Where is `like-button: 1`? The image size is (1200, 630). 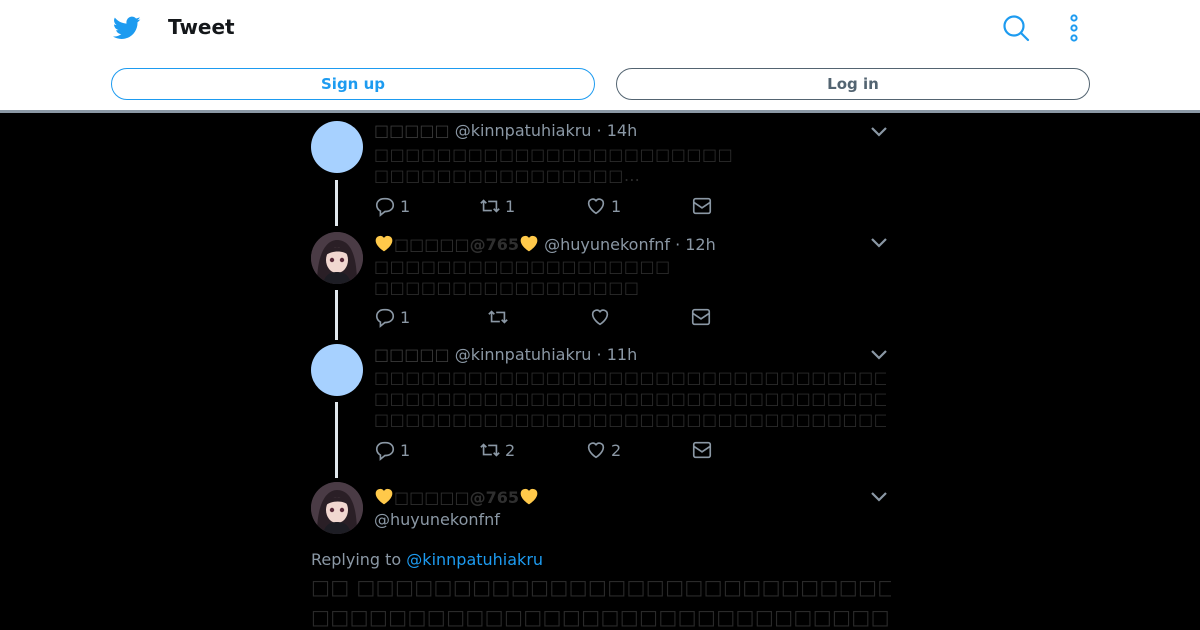 like-button: 1 is located at coordinates (603, 206).